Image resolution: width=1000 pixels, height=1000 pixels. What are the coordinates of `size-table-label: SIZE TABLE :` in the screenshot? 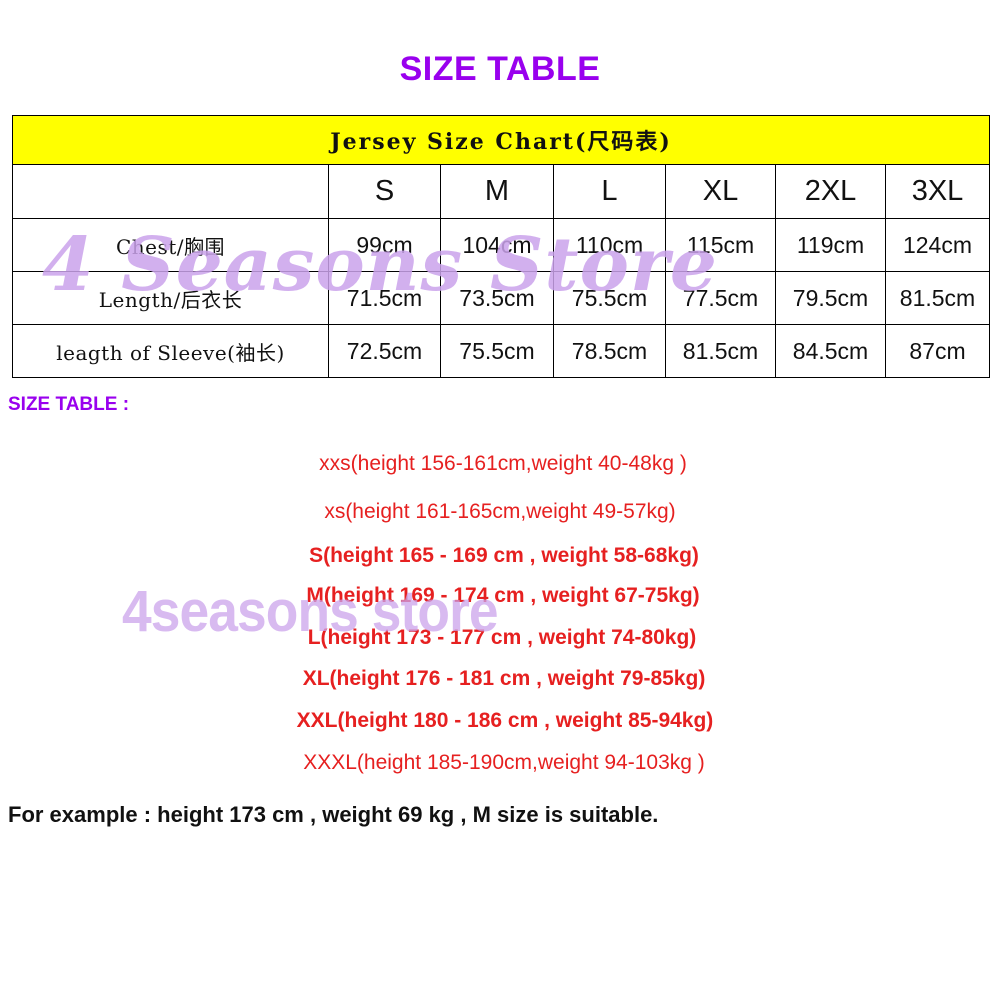 It's located at (69, 404).